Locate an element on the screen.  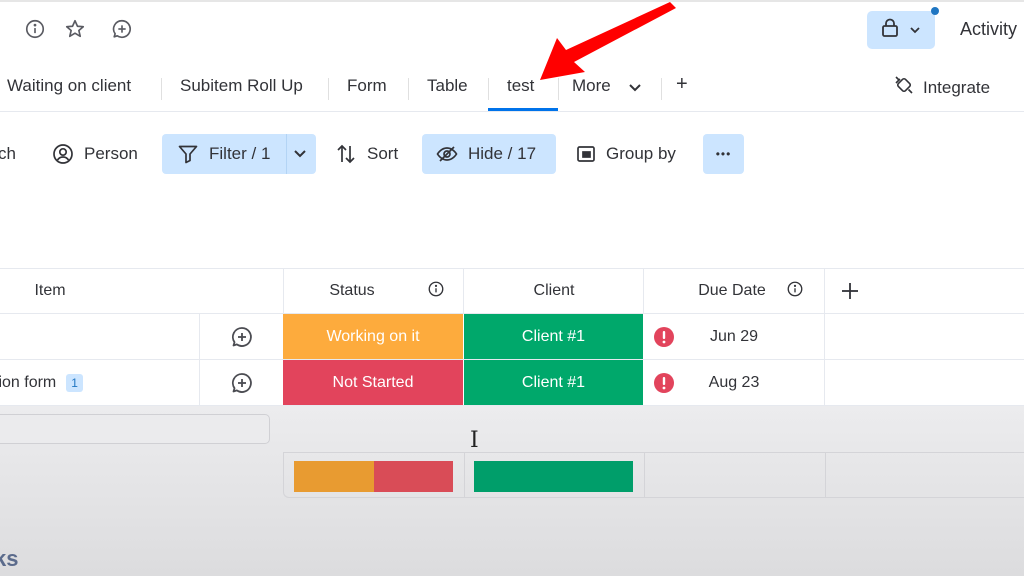
table-row: Working on it Client #1 Jun 29 is located at coordinates (512, 337).